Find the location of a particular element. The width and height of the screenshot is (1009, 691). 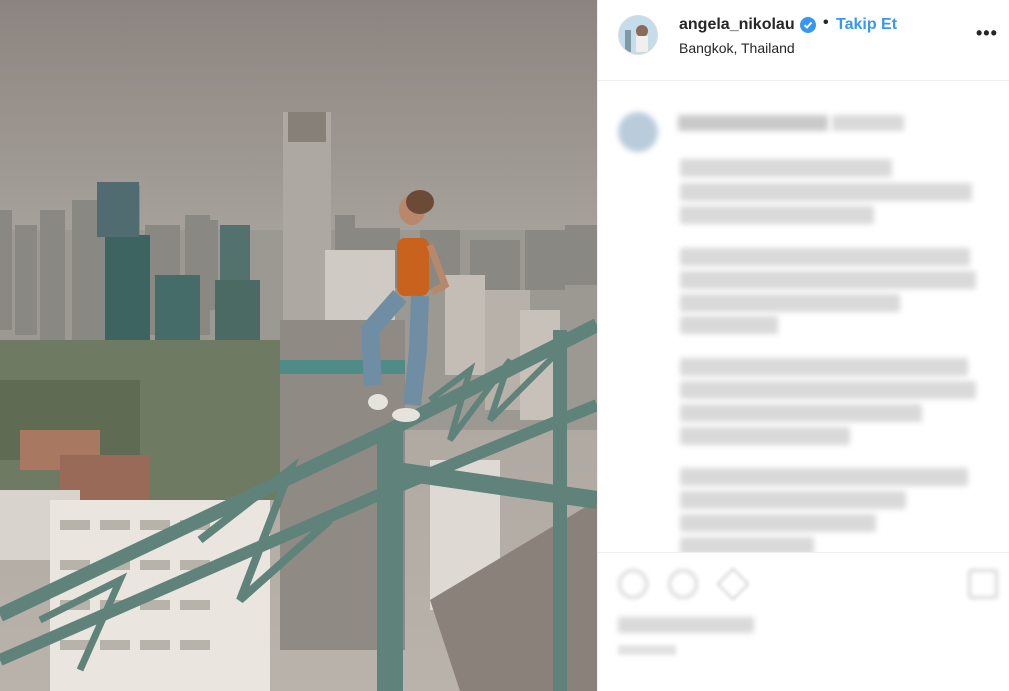

share-icon is located at coordinates (733, 584).